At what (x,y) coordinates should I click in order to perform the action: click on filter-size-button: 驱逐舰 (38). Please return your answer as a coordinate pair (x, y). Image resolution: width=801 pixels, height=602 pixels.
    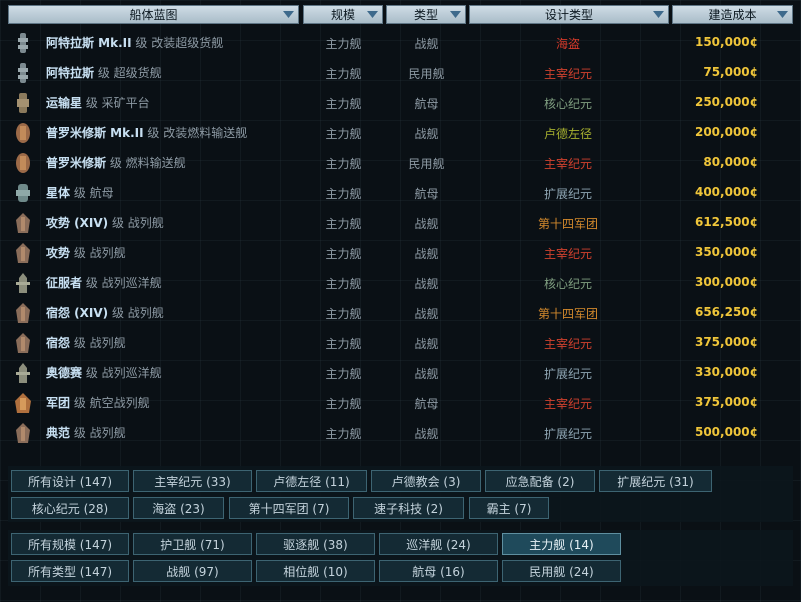
    Looking at the image, I should click on (315, 544).